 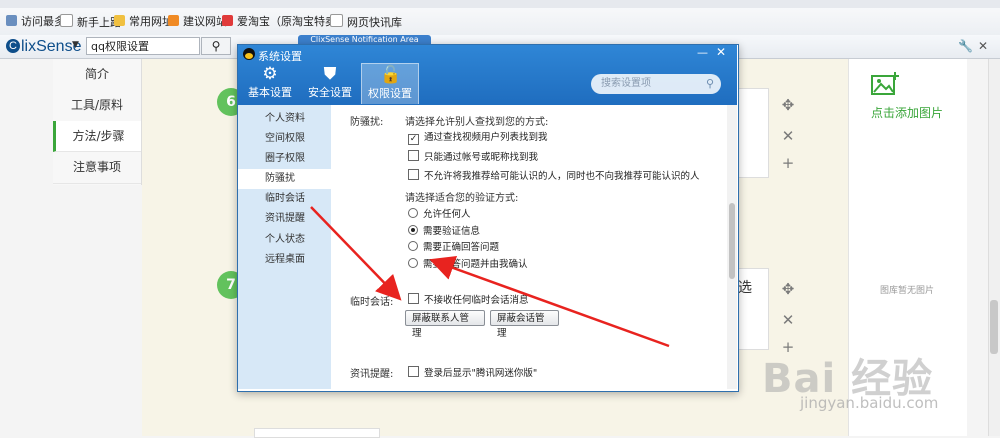 What do you see at coordinates (444, 230) in the screenshot?
I see `verify-option-verification-message: 需要验证信息` at bounding box center [444, 230].